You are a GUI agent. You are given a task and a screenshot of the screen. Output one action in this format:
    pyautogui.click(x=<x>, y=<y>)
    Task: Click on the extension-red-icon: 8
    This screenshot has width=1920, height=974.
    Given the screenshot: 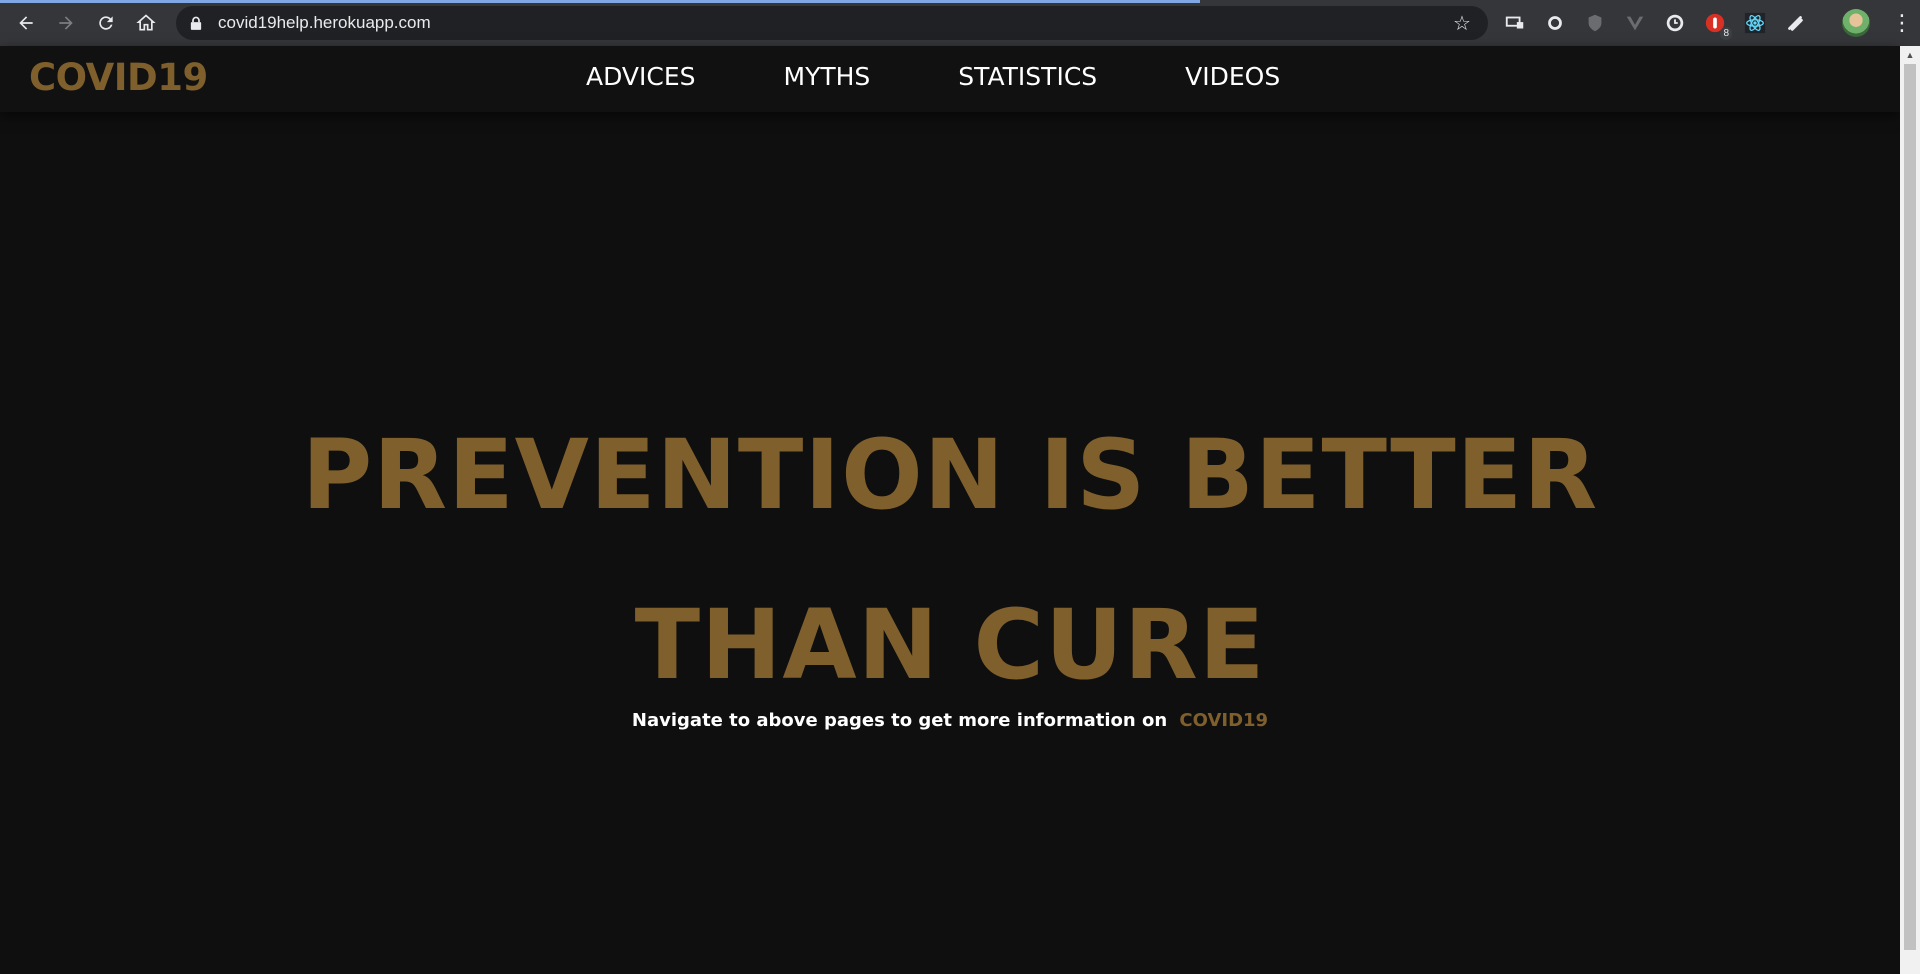 What is the action you would take?
    pyautogui.click(x=1716, y=24)
    